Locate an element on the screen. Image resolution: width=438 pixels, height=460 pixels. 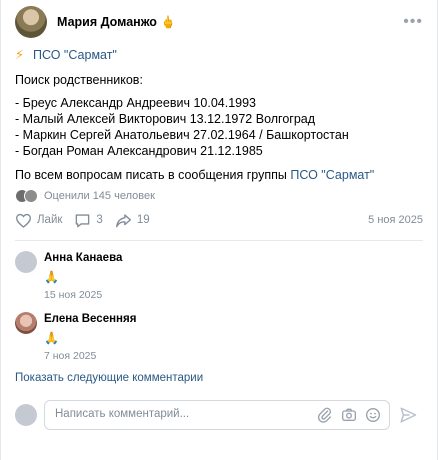
camera-icon is located at coordinates (349, 415).